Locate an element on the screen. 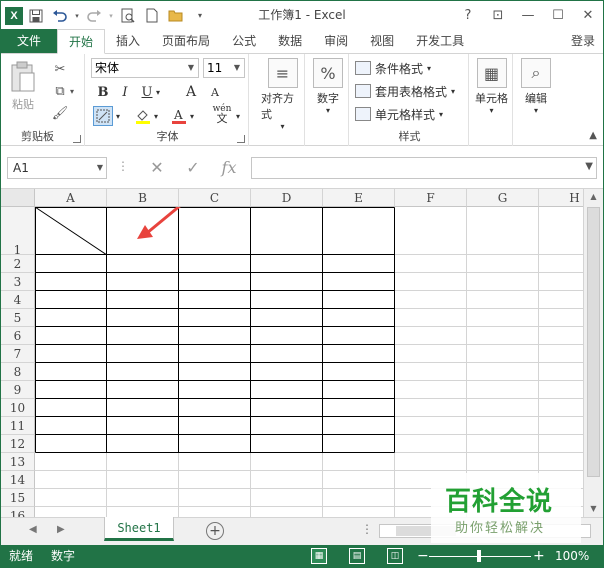 The width and height of the screenshot is (604, 568). formula-bar-grip-icon: ⋮ is located at coordinates (123, 168).